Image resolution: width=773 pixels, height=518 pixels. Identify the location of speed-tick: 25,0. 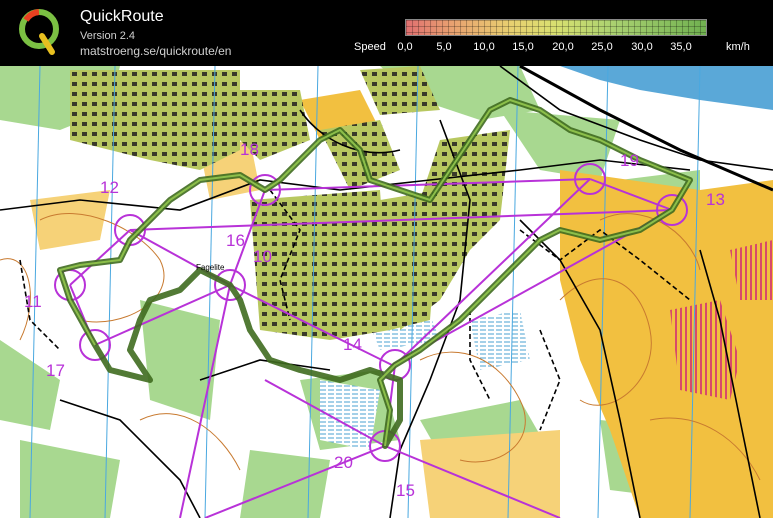
(602, 47).